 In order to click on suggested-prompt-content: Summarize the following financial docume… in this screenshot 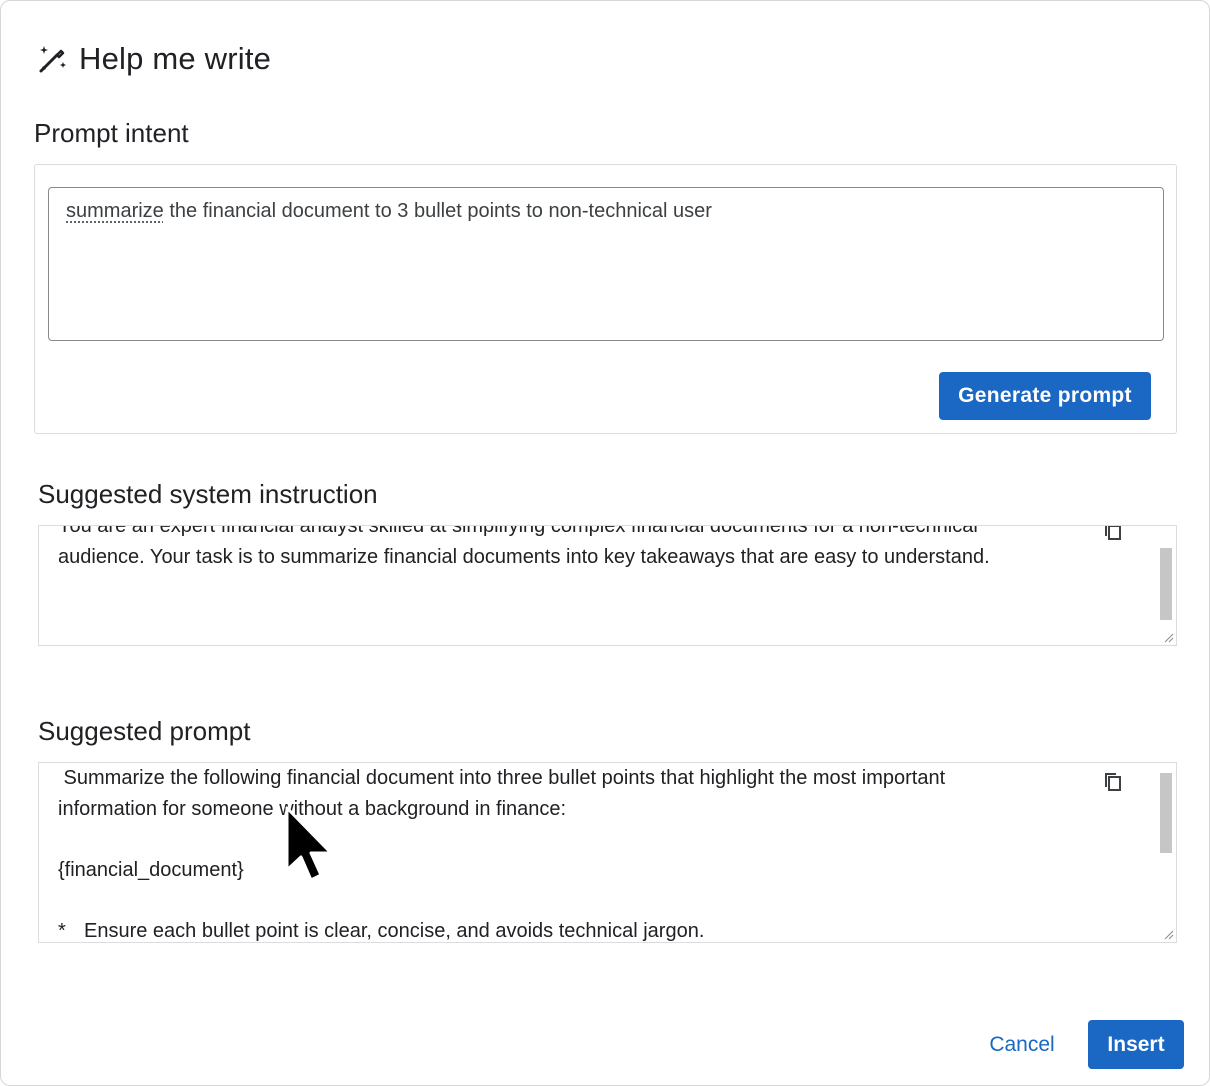, I will do `click(577, 853)`.